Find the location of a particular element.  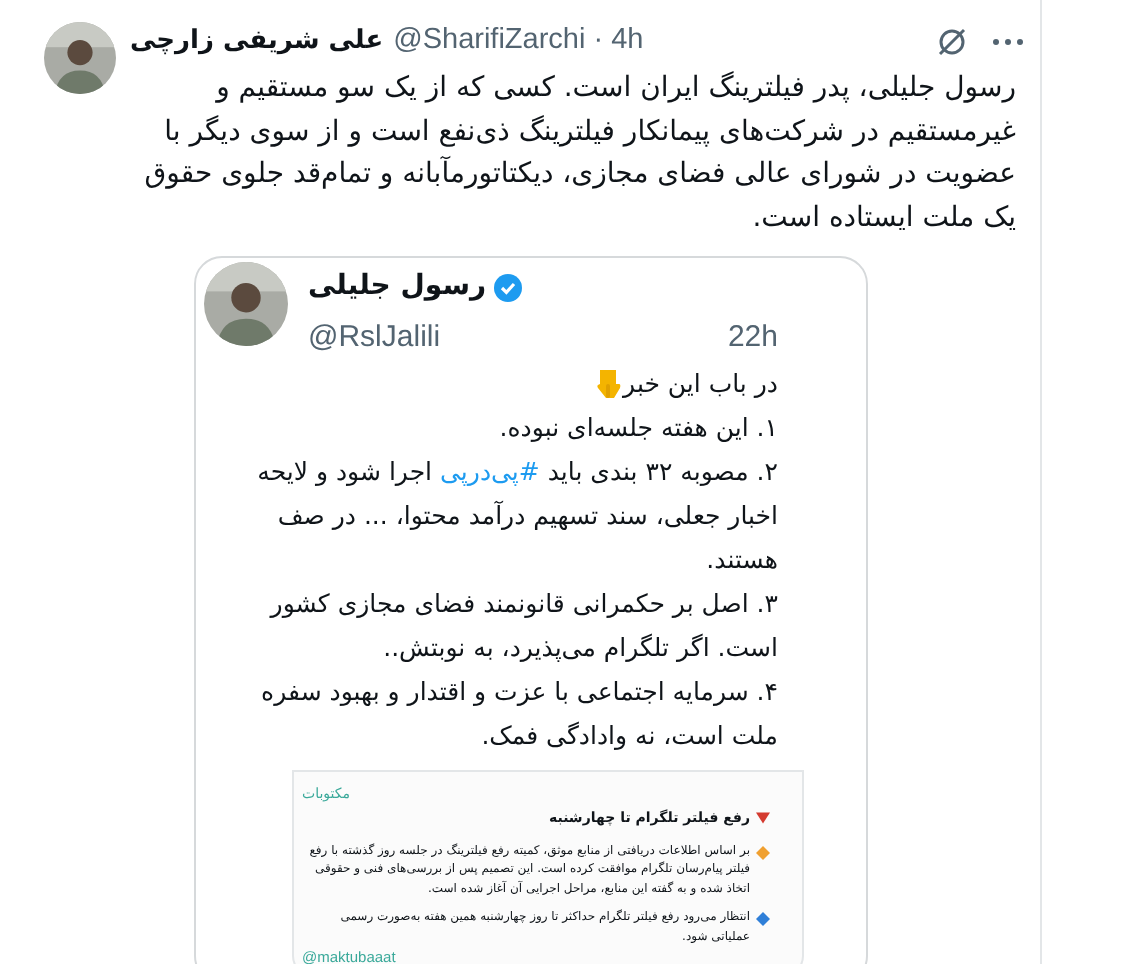

tweet-time: 22h is located at coordinates (752, 338).